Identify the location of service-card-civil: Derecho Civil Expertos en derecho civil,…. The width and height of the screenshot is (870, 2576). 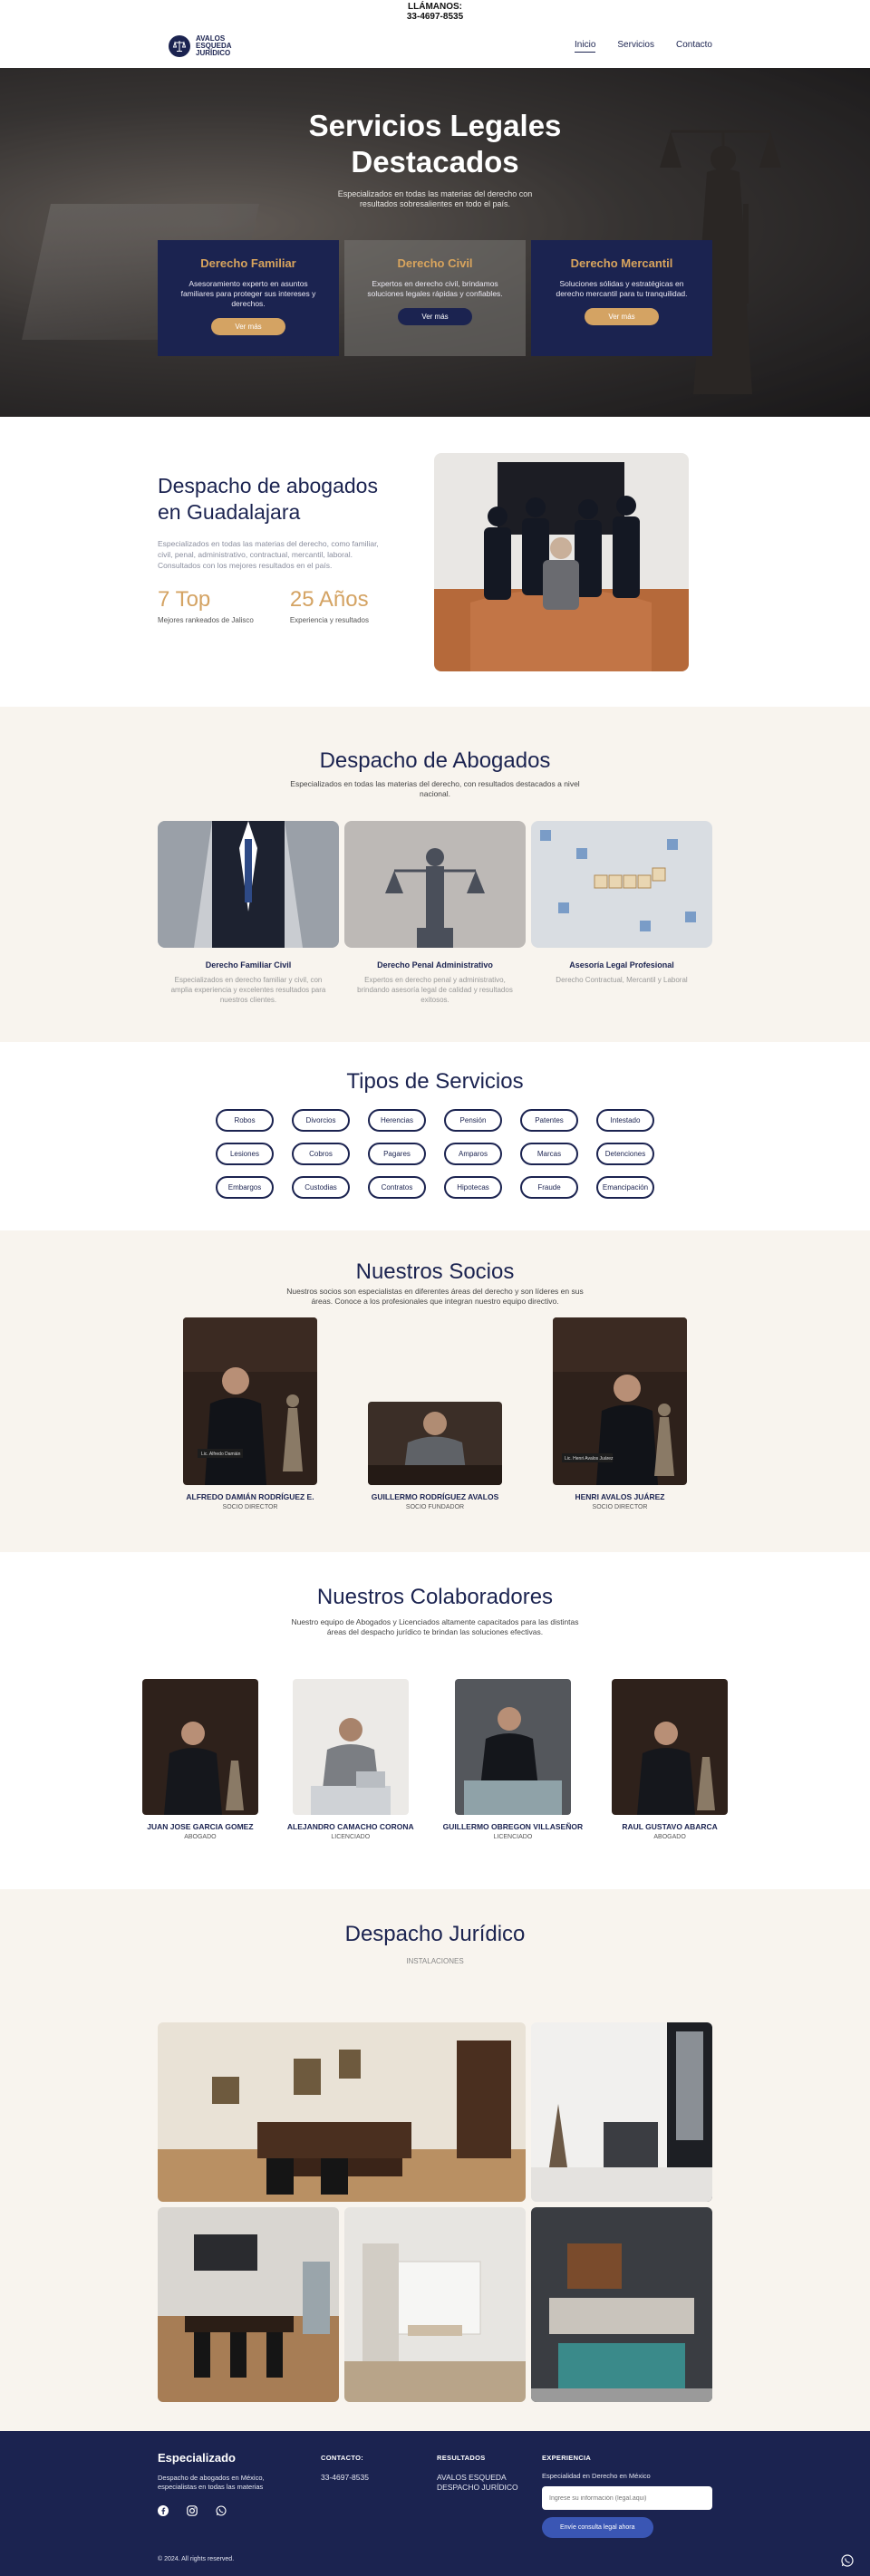
(435, 298).